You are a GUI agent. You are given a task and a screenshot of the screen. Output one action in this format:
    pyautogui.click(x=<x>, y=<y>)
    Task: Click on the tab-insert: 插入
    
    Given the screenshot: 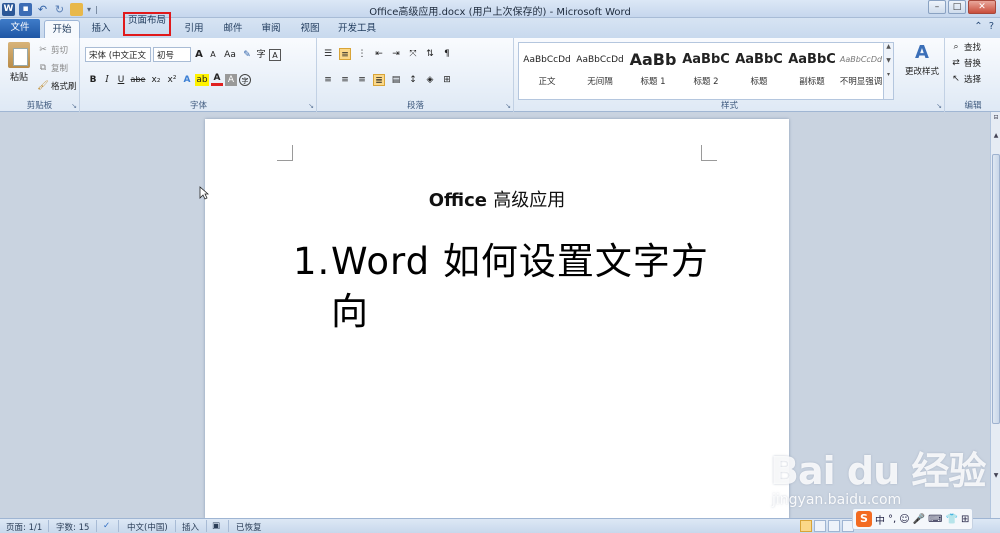 What is the action you would take?
    pyautogui.click(x=101, y=29)
    